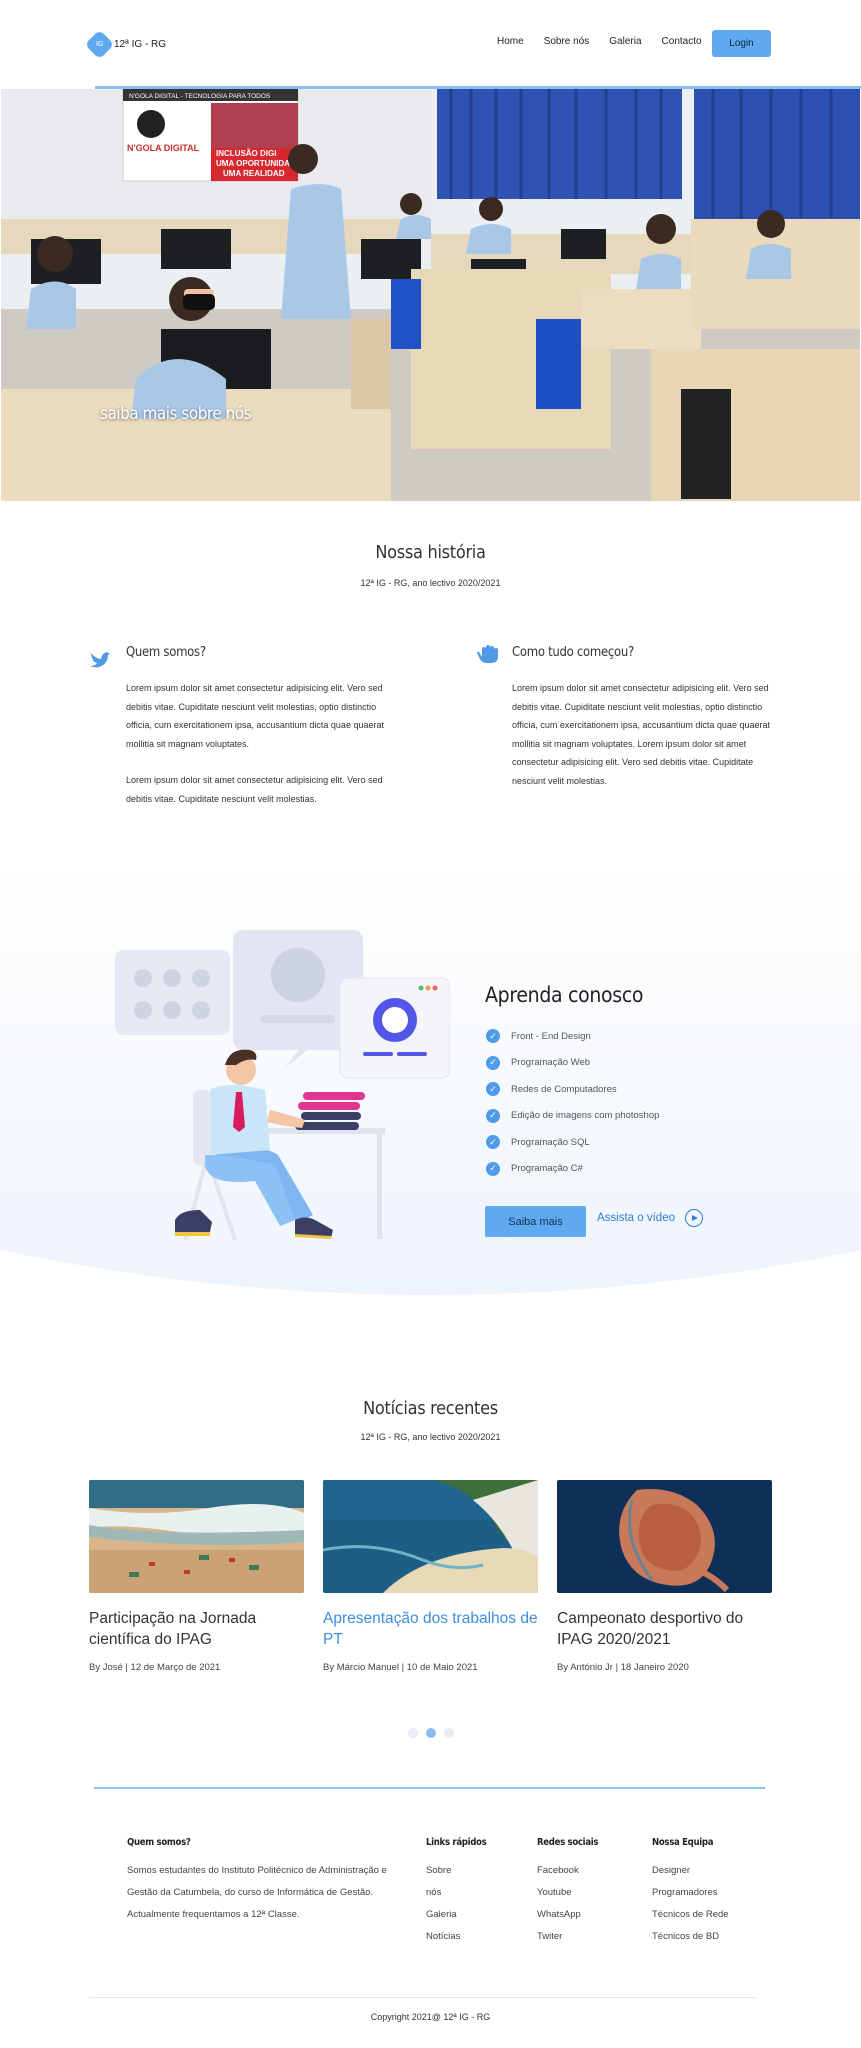  What do you see at coordinates (564, 1089) in the screenshot?
I see `course-label: Redes de Computadores` at bounding box center [564, 1089].